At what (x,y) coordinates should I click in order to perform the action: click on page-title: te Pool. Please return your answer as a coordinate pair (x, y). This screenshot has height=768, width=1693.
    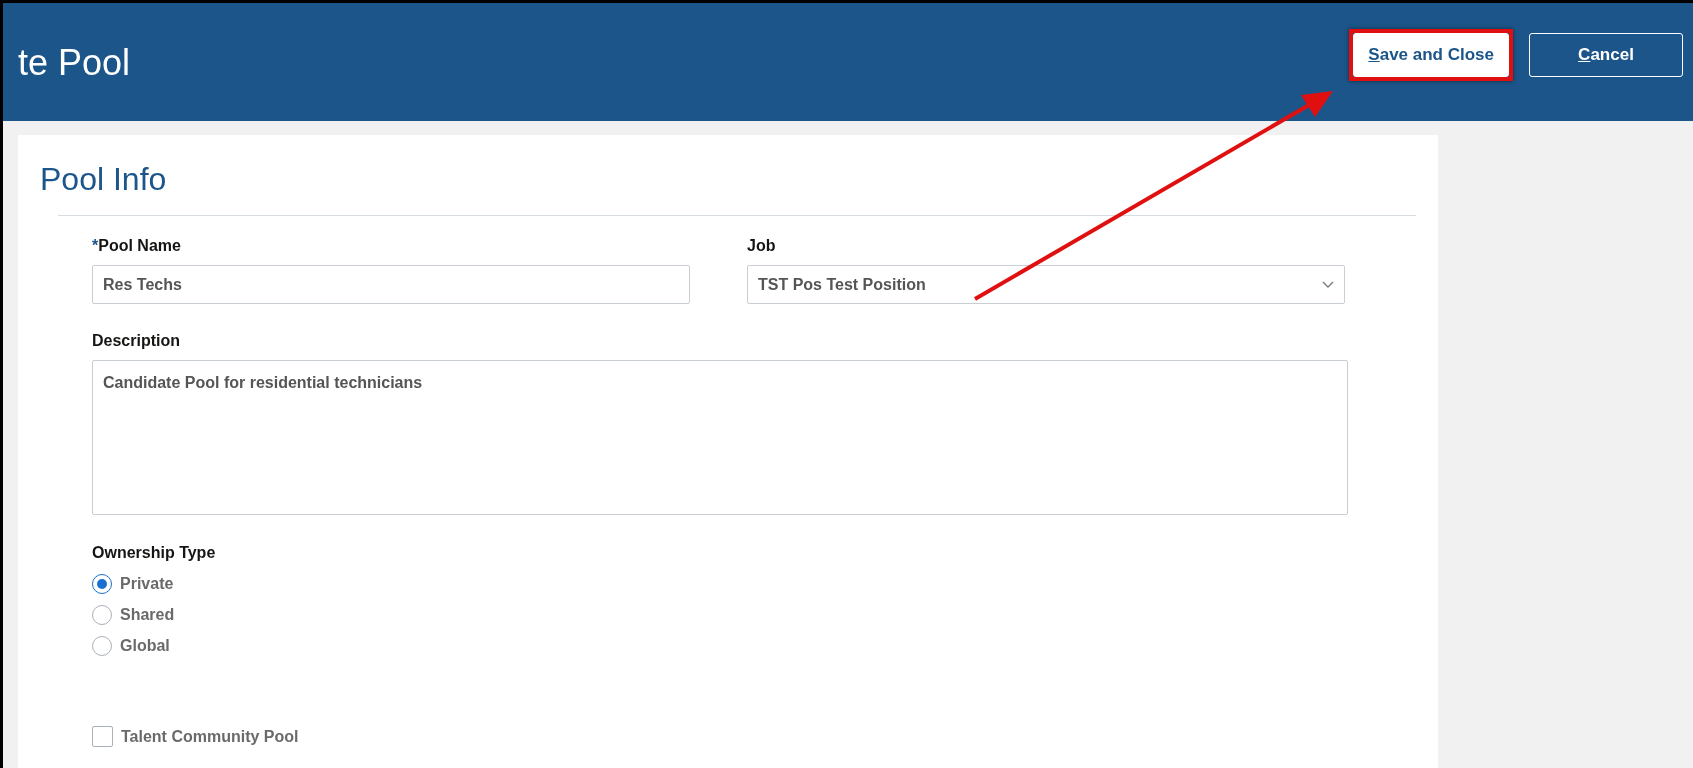
    Looking at the image, I should click on (75, 63).